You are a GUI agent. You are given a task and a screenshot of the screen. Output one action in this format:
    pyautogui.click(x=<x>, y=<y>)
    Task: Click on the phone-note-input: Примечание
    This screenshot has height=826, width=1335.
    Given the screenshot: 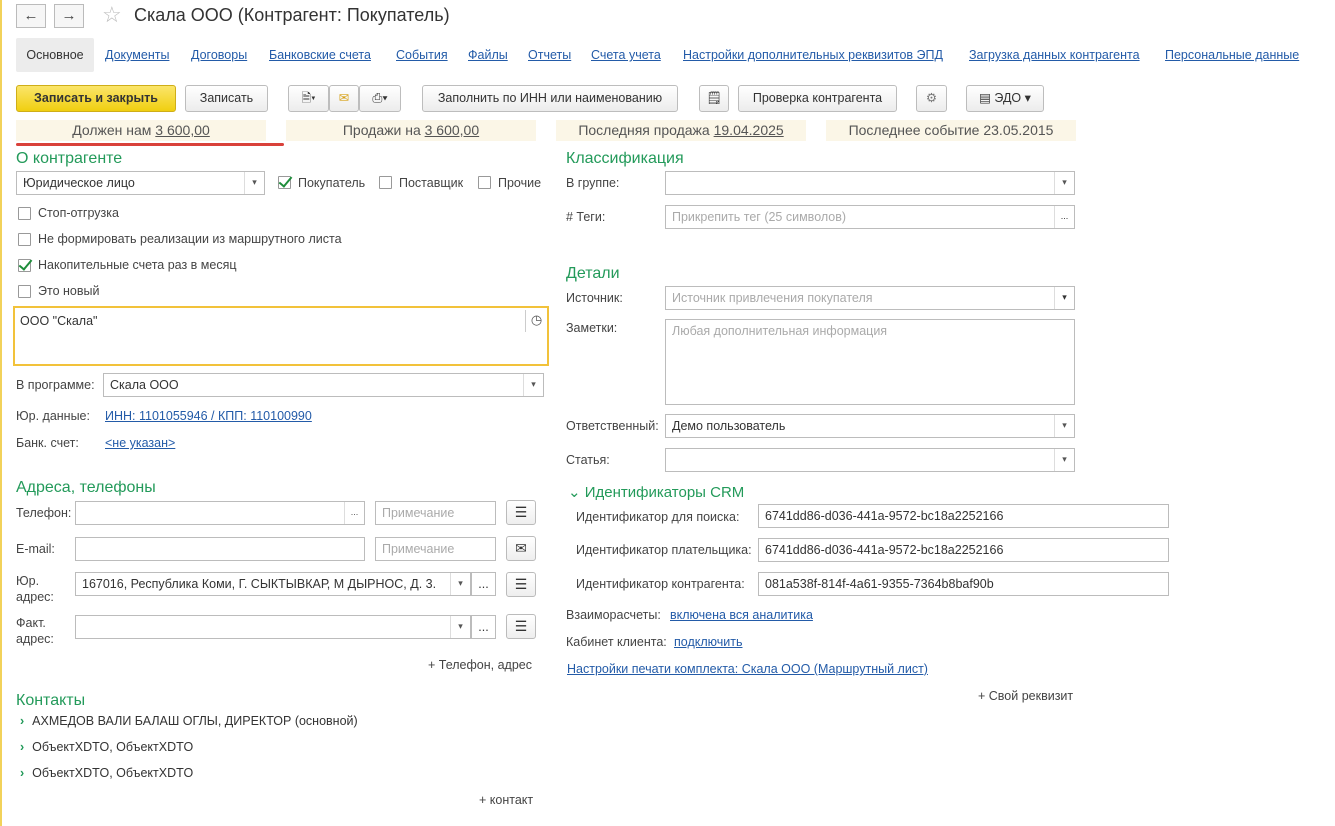 What is the action you would take?
    pyautogui.click(x=435, y=513)
    